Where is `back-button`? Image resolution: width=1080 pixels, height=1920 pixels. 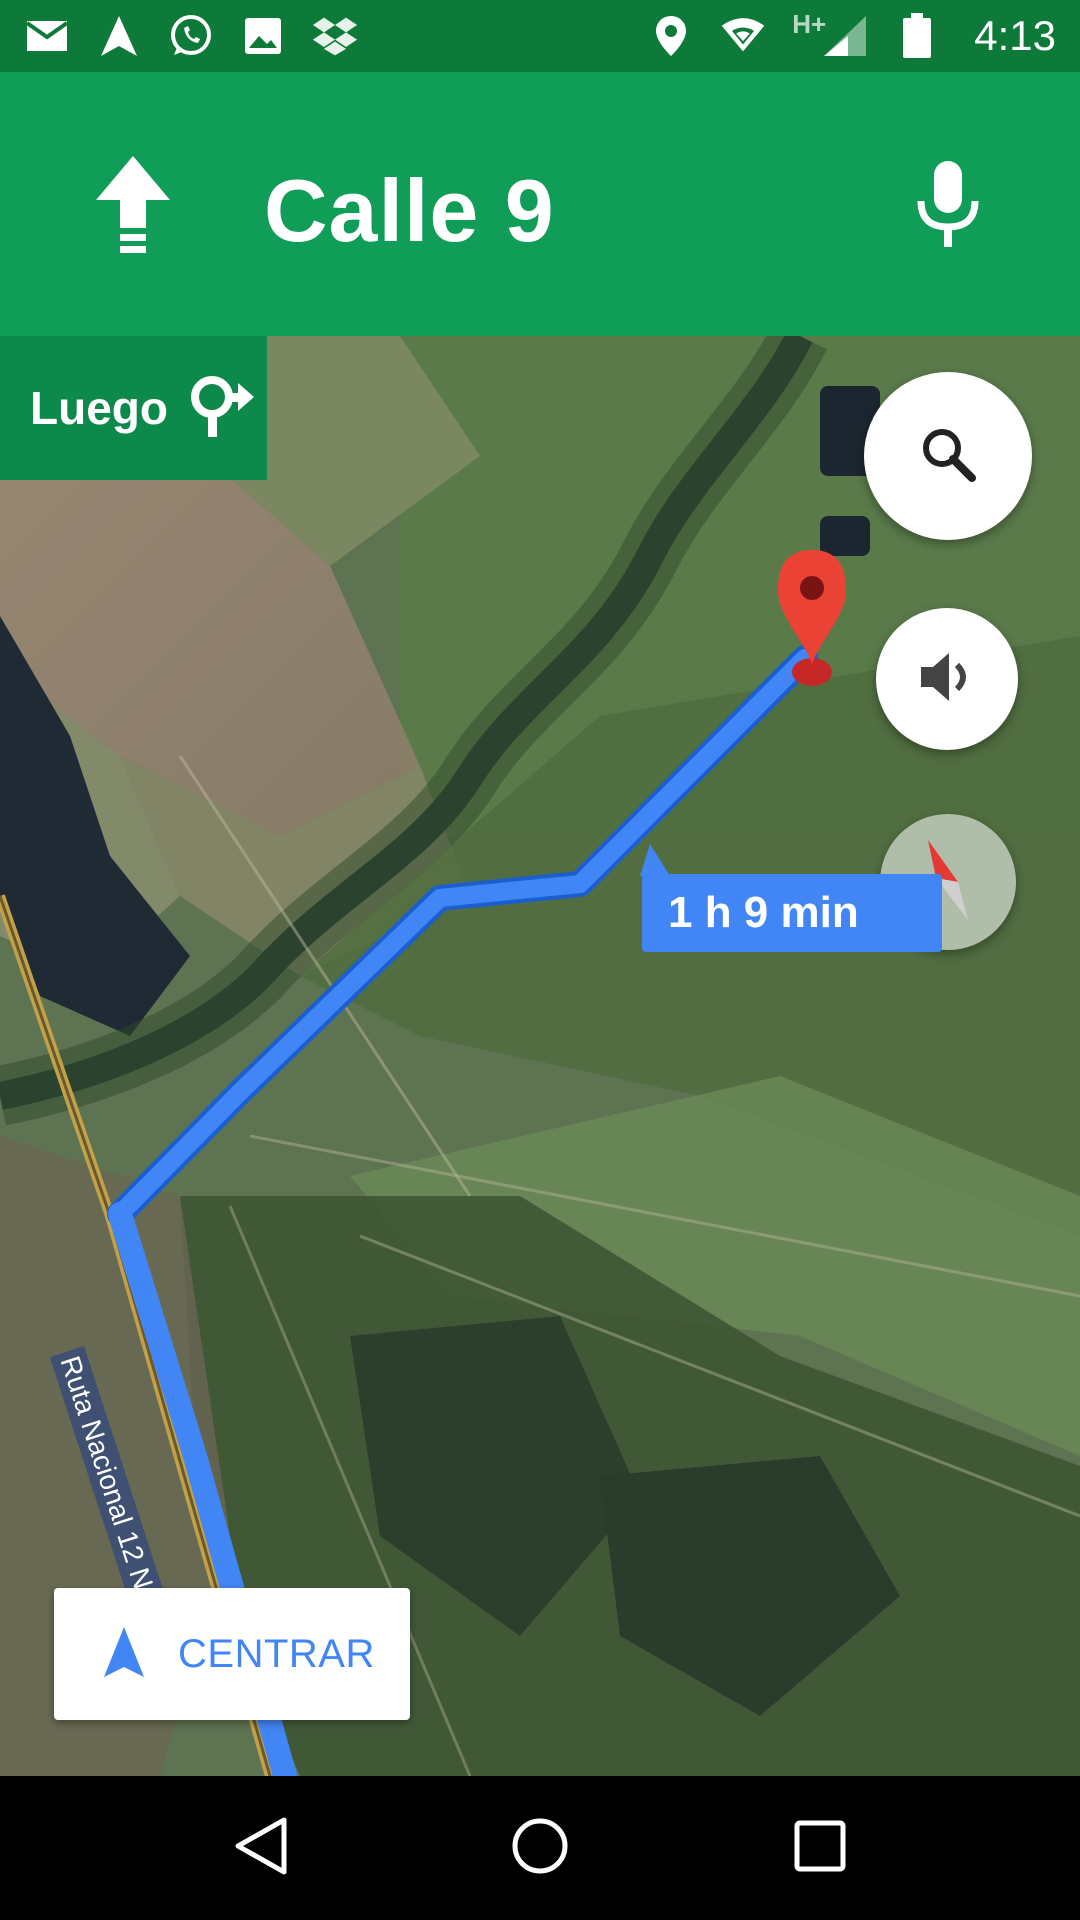
back-button is located at coordinates (260, 1848).